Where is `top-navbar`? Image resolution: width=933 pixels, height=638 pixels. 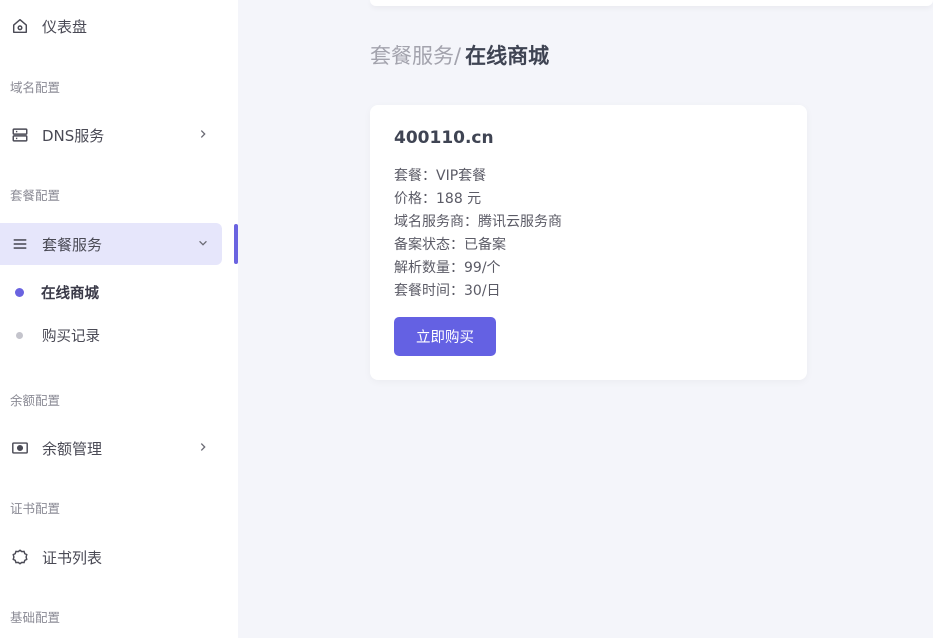 top-navbar is located at coordinates (651, 3).